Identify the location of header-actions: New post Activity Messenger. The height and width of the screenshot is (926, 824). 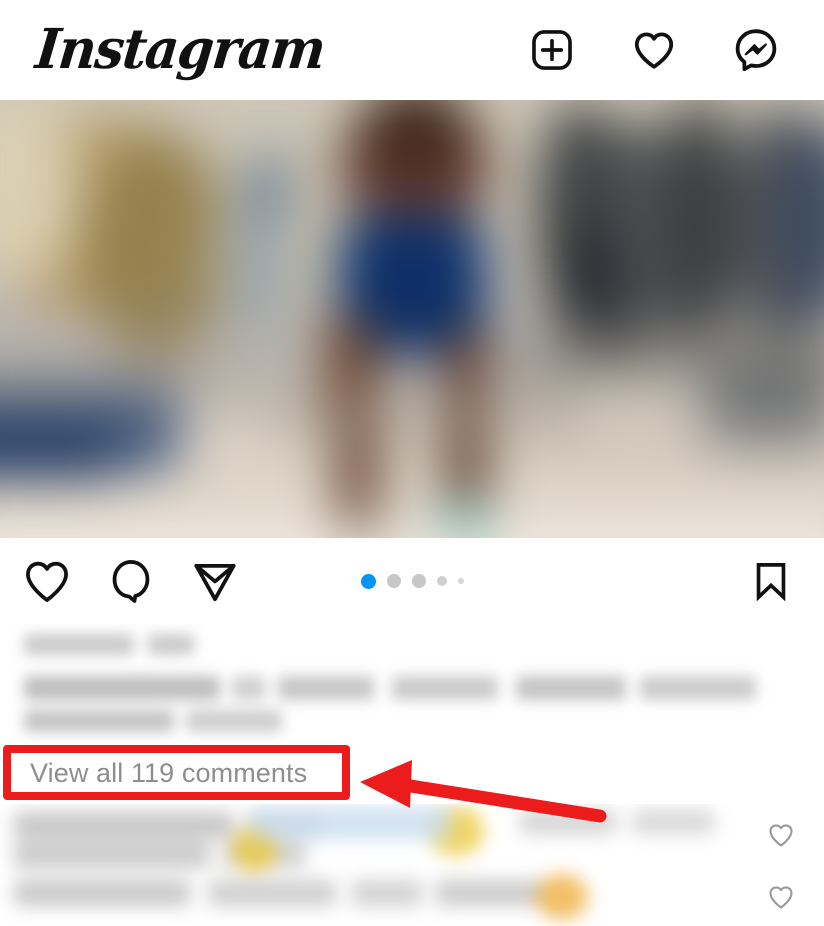
(657, 50).